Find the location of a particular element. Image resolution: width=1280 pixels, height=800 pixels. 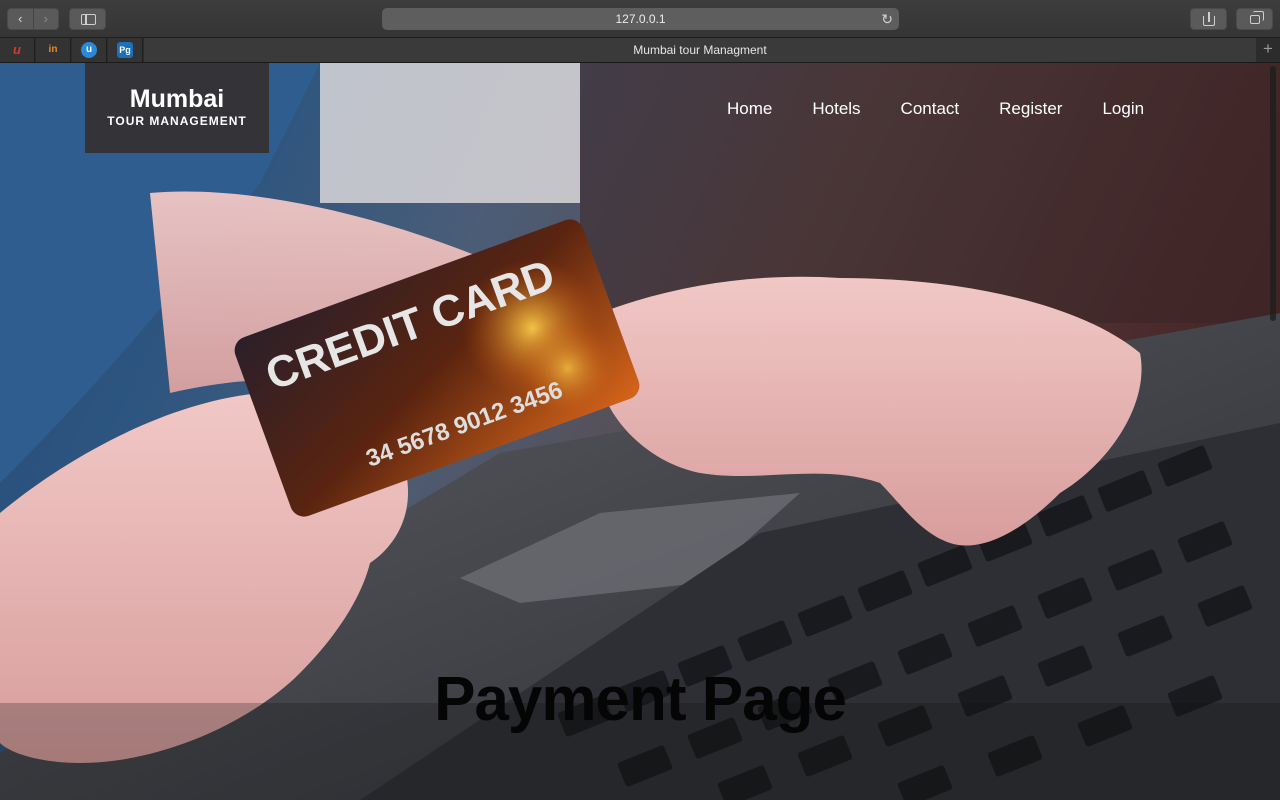

tabs-icon is located at coordinates (1257, 17).